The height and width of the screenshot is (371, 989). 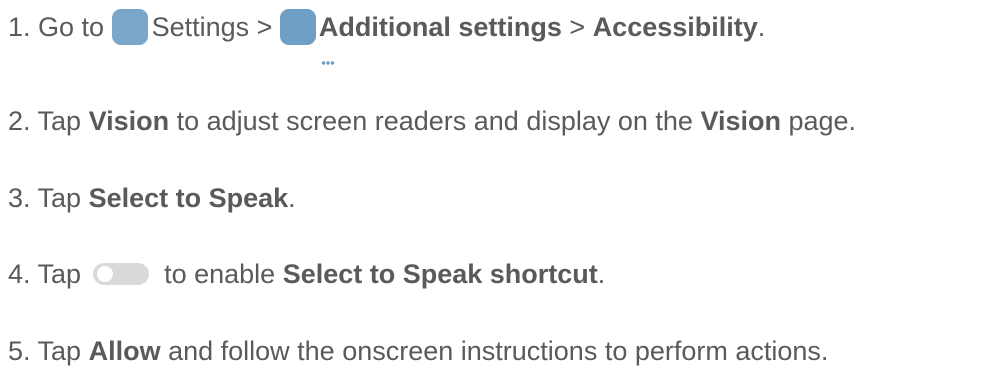 What do you see at coordinates (675, 27) in the screenshot?
I see `accessibility-label: Accessibility` at bounding box center [675, 27].